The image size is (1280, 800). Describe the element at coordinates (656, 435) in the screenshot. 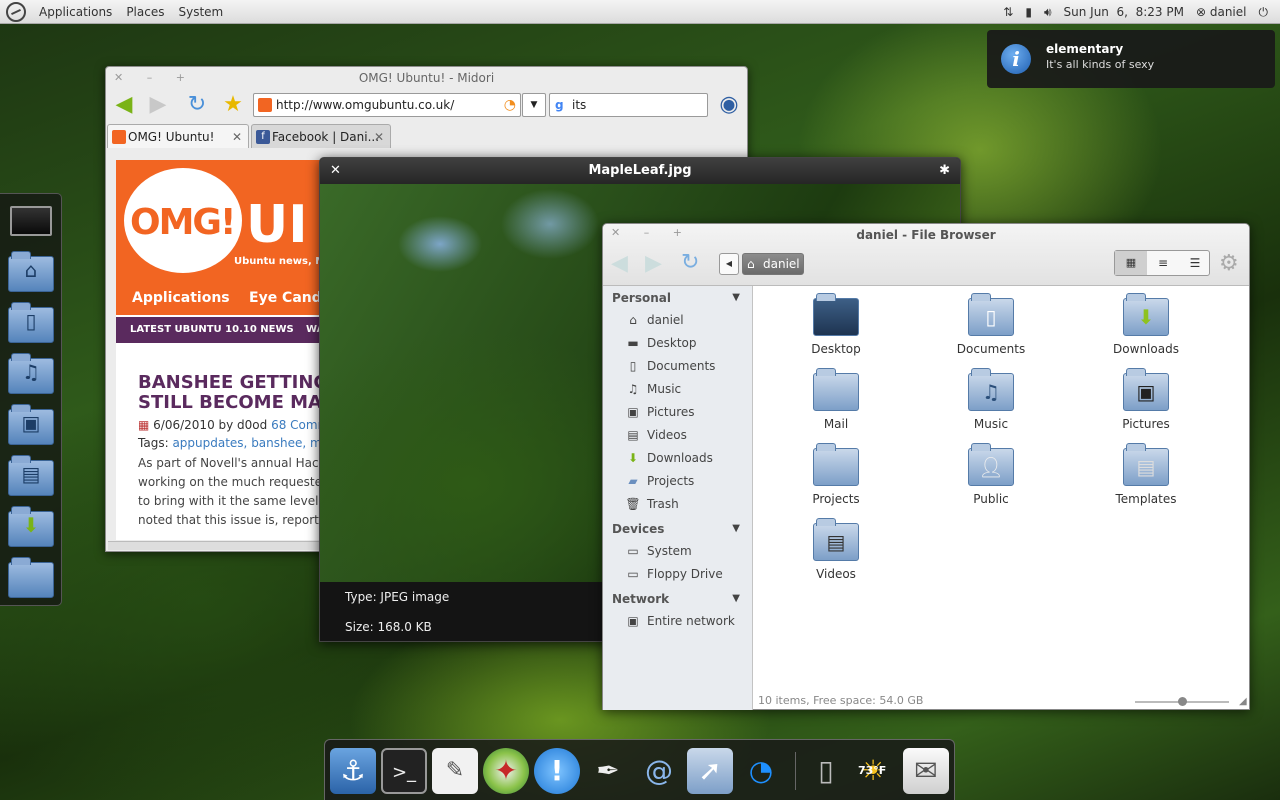

I see `sidebar-item-videos: ▤ Videos` at that location.